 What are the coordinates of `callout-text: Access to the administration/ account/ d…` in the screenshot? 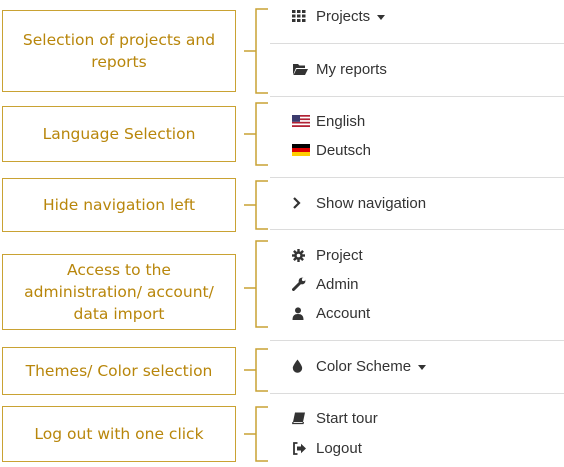 It's located at (119, 292).